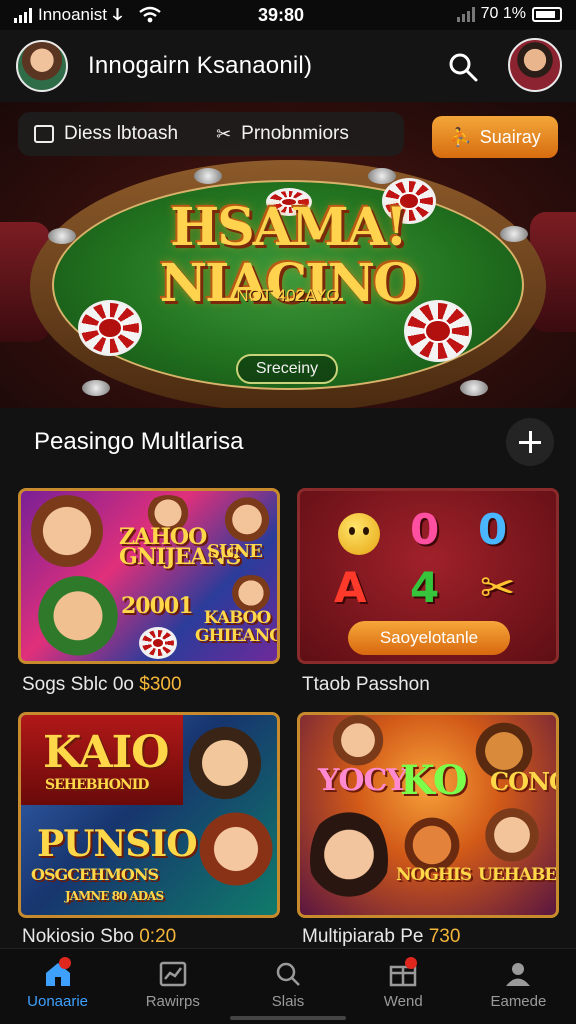 The image size is (576, 1024). Describe the element at coordinates (350, 587) in the screenshot. I see `slot-symbol: A` at that location.